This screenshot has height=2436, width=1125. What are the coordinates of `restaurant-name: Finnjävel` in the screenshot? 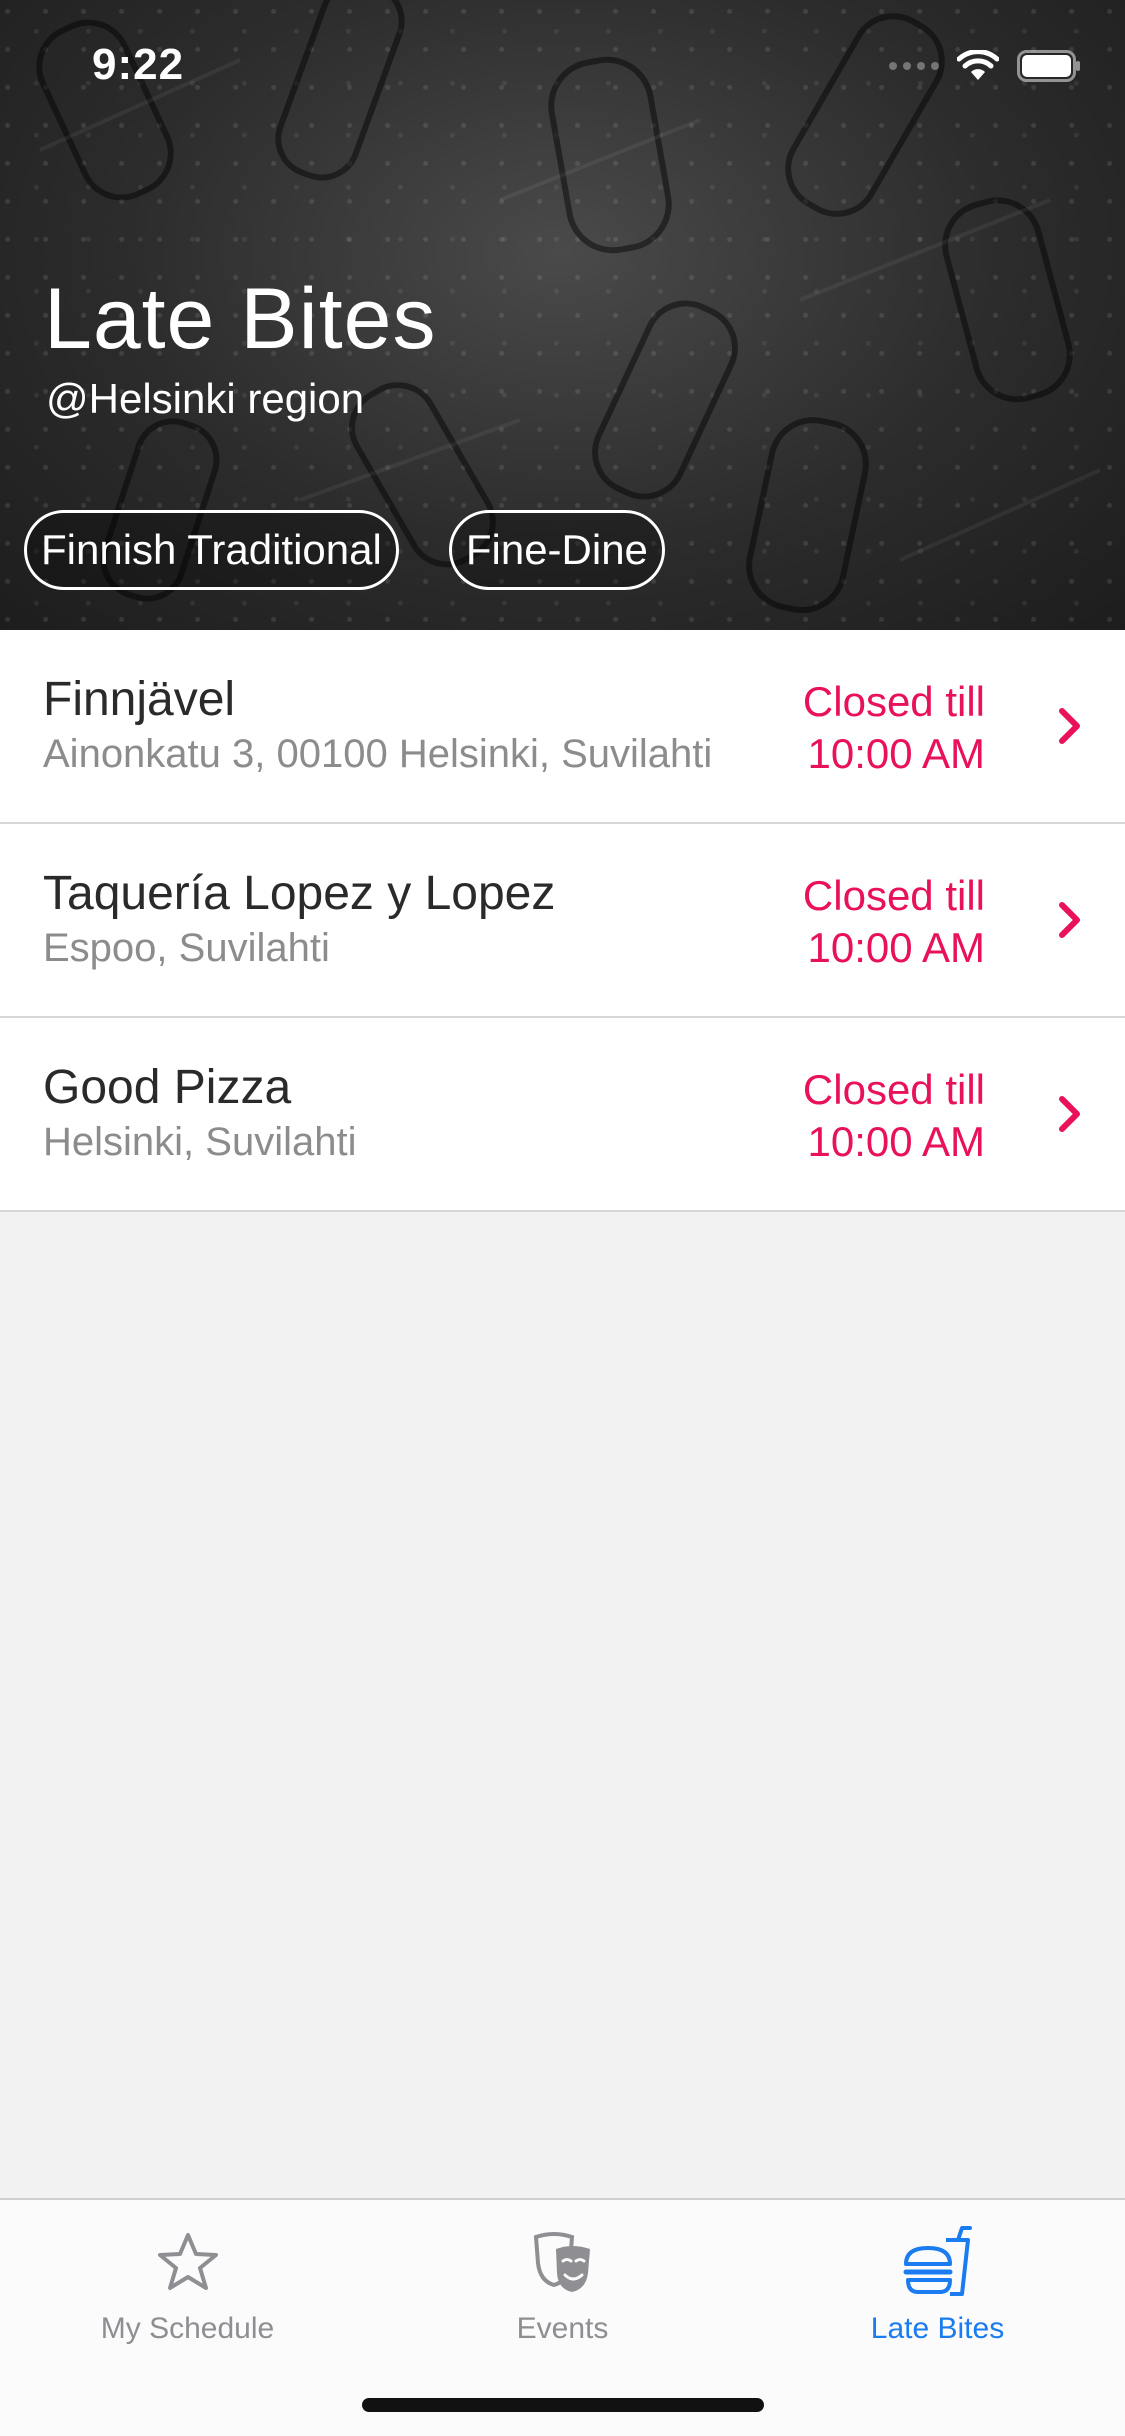 It's located at (139, 699).